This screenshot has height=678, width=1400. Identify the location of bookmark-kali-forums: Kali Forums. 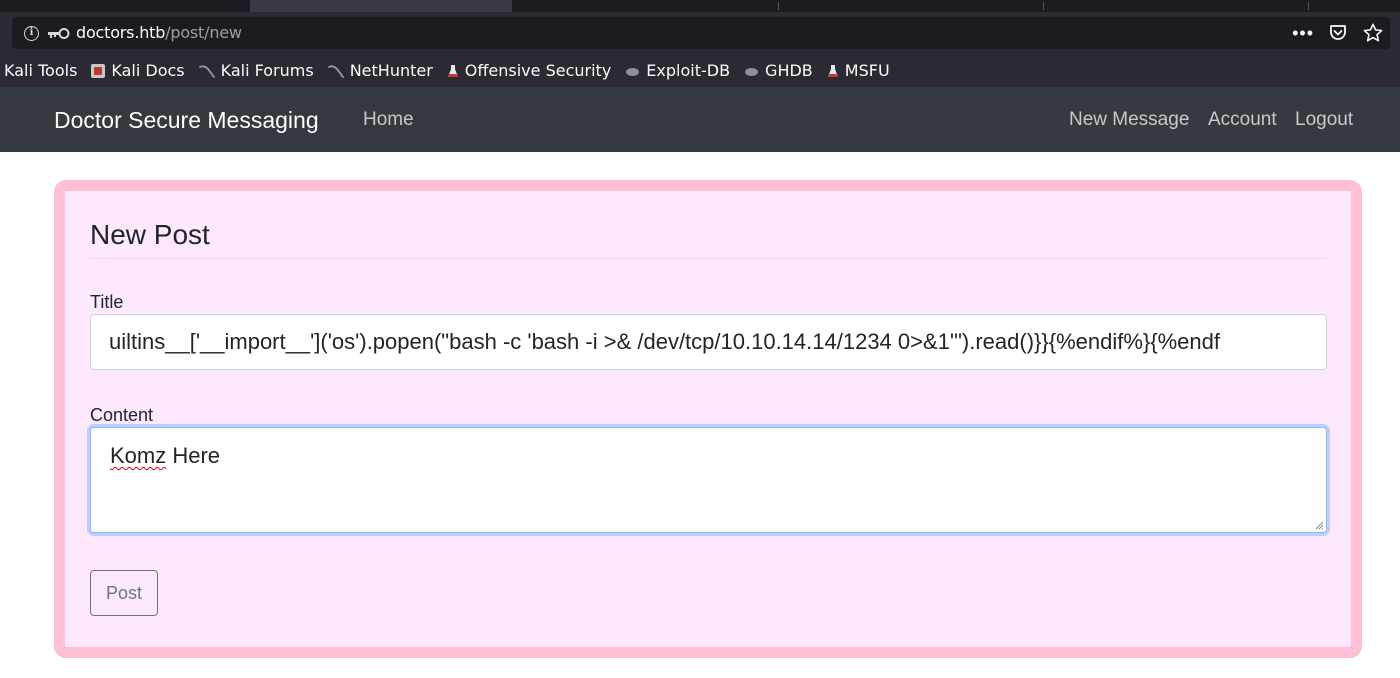
(256, 70).